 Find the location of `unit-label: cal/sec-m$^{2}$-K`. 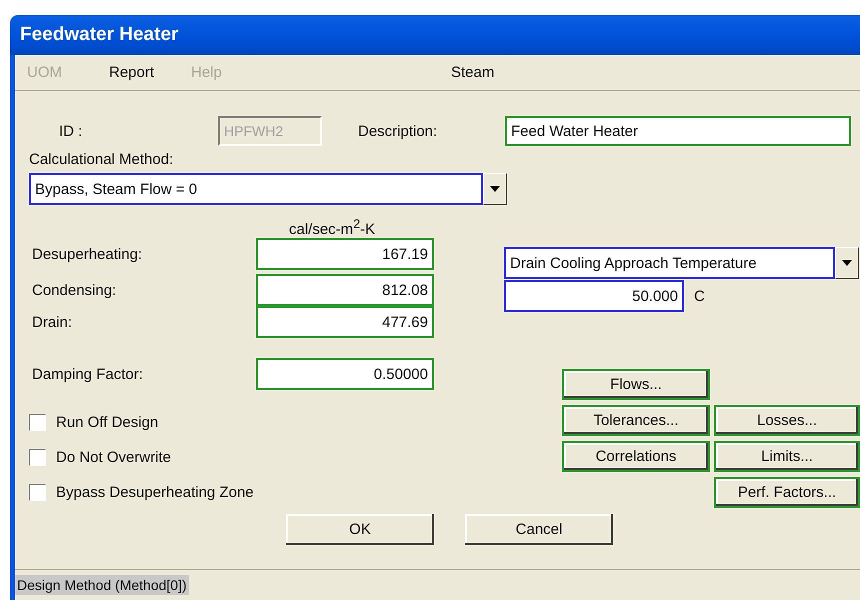

unit-label: cal/sec-m$^{2}$-K is located at coordinates (332, 227).